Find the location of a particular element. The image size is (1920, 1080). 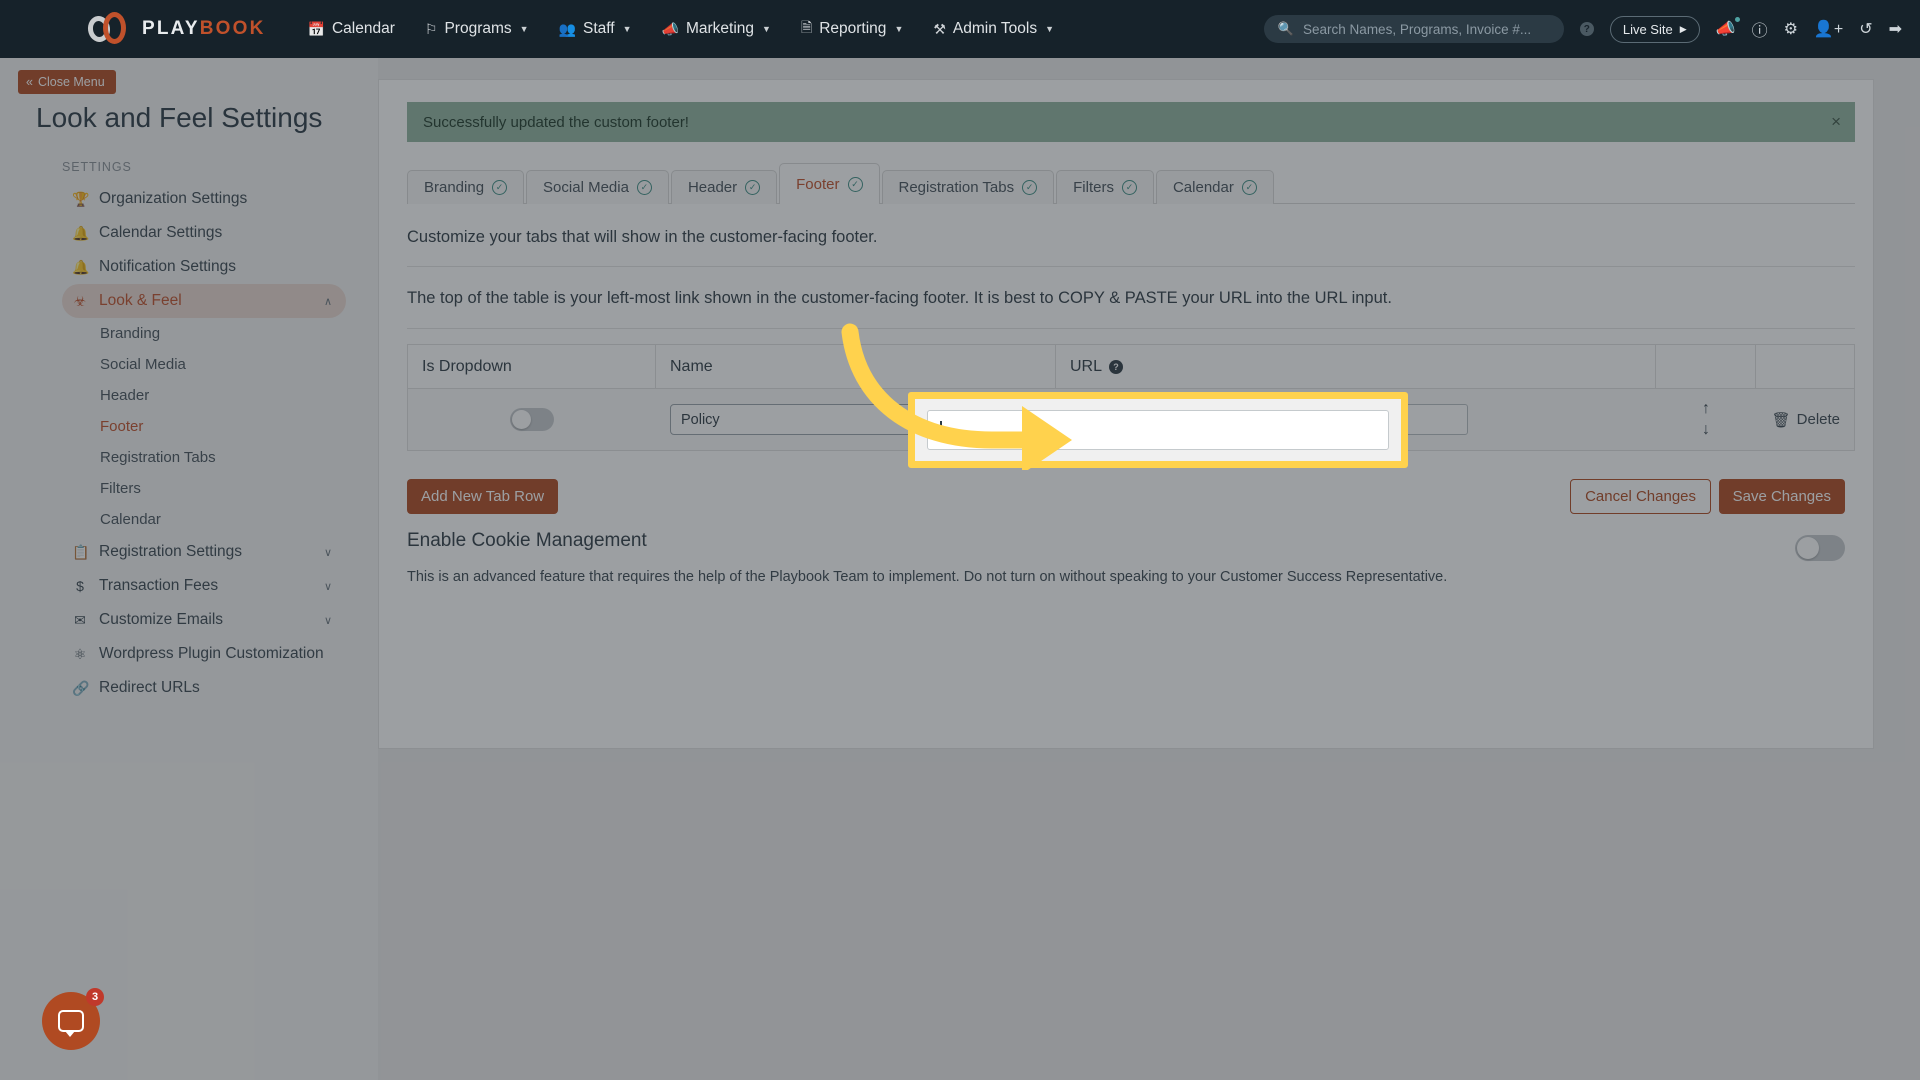

sidebar-item-label: Look & Feel is located at coordinates (140, 300).